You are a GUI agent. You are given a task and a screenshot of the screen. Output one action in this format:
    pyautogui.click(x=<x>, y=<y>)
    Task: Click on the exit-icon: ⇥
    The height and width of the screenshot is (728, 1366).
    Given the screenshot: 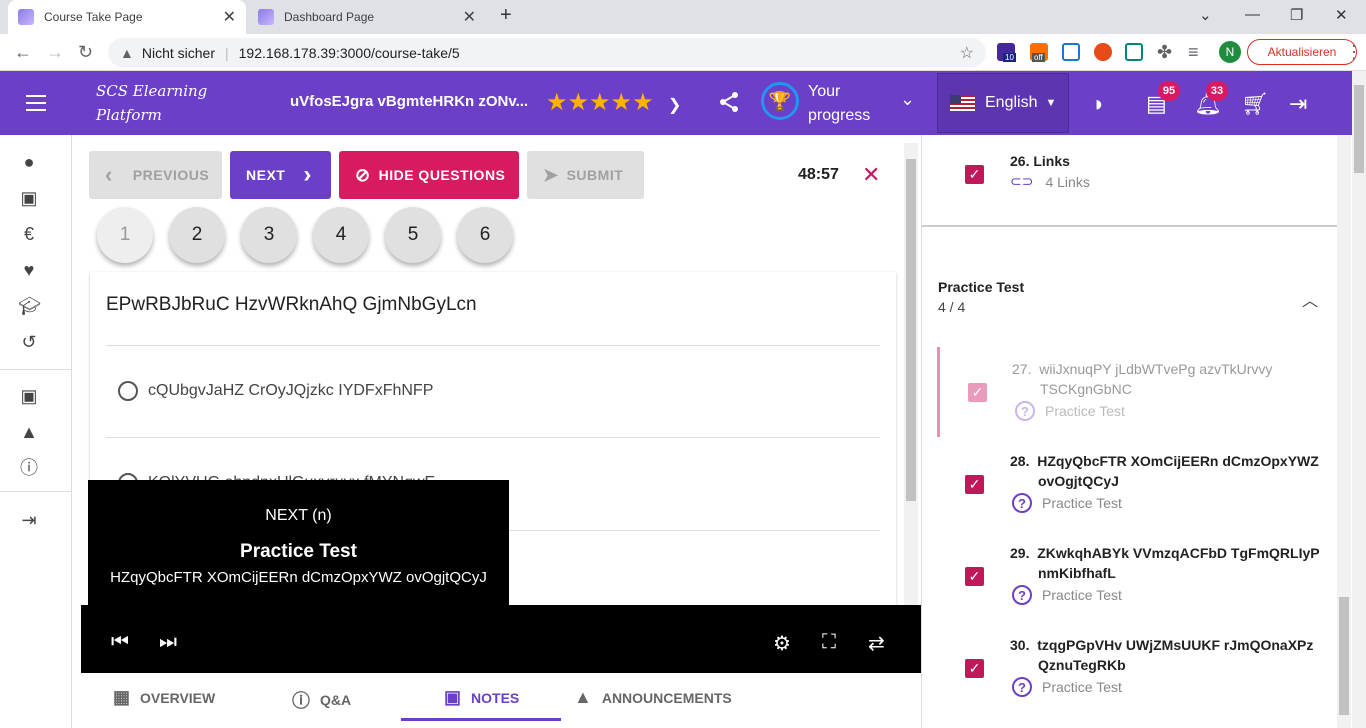 What is the action you would take?
    pyautogui.click(x=29, y=520)
    